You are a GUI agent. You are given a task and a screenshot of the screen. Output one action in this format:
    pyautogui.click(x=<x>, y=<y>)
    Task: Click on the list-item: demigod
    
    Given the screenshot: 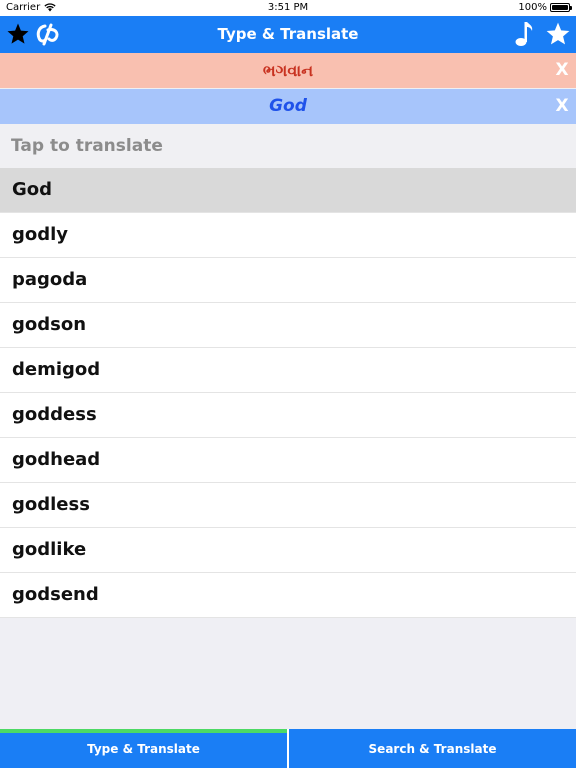 What is the action you would take?
    pyautogui.click(x=288, y=370)
    